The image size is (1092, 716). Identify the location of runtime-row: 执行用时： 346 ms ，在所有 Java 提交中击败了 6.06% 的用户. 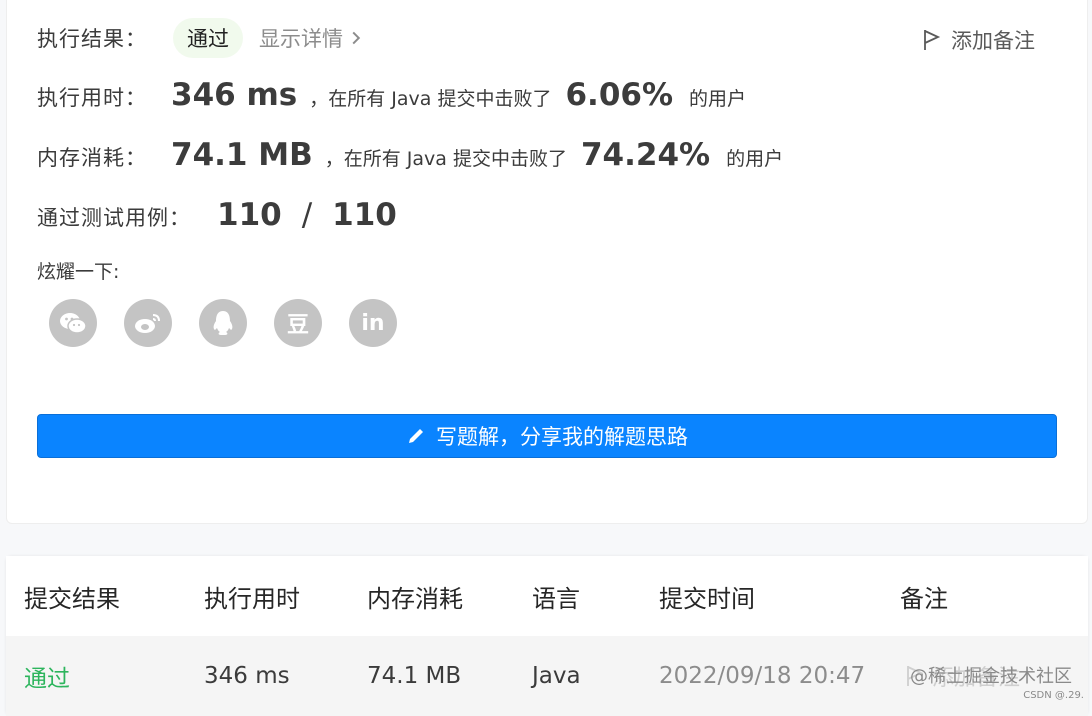
(391, 95).